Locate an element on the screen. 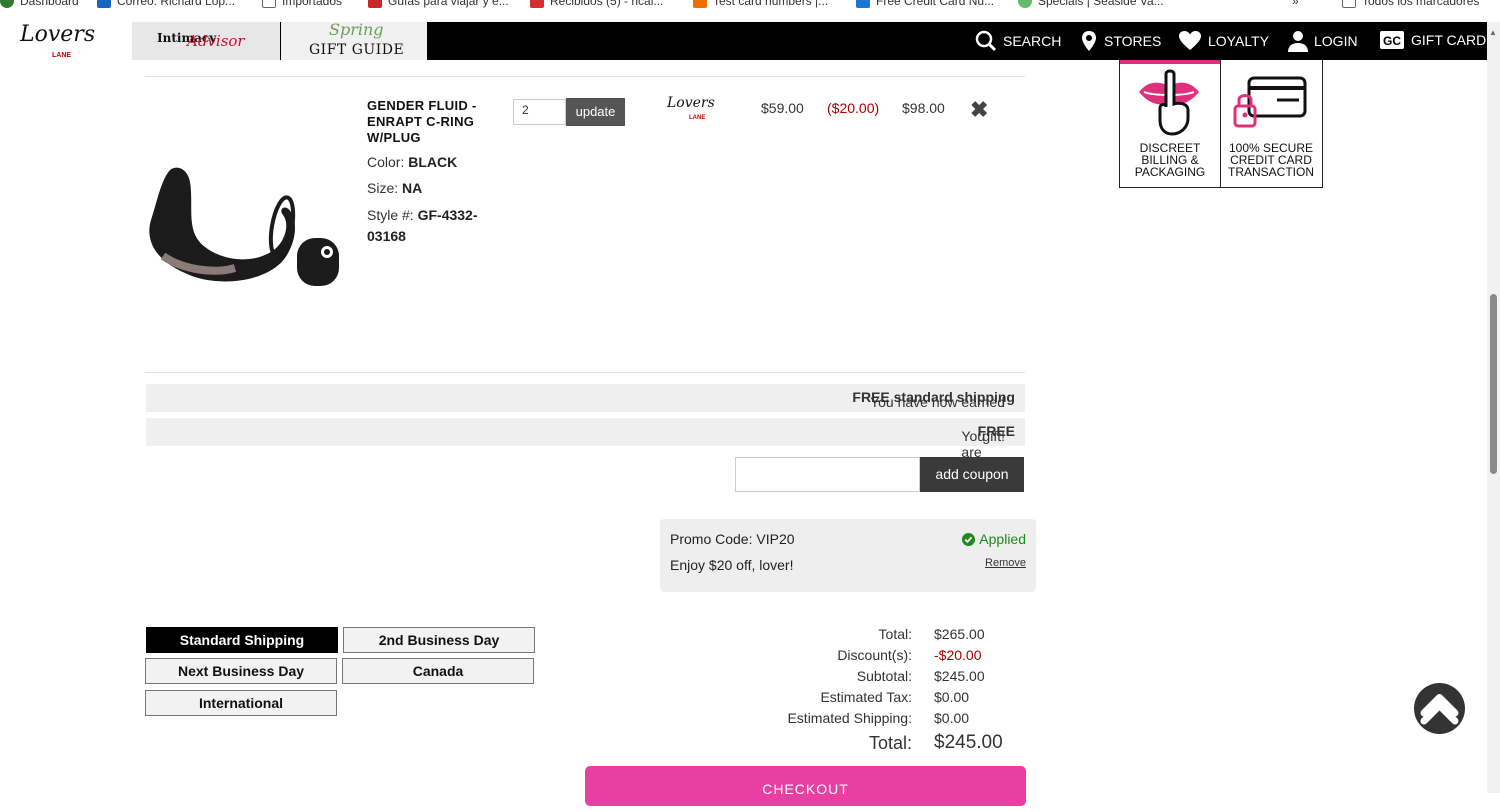  chevron-up-icon is located at coordinates (1439, 709).